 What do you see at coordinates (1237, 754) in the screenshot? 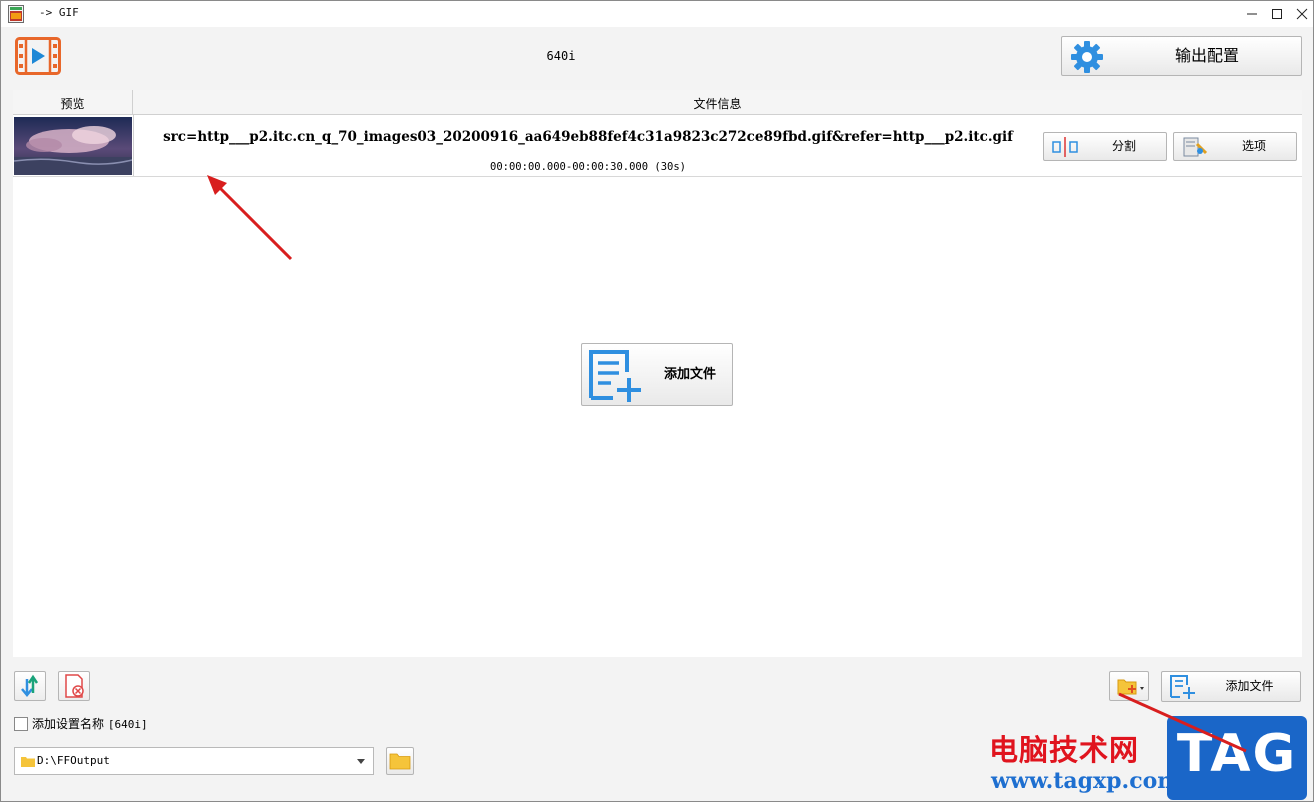
I see `watermark-tag-text: TAG` at bounding box center [1237, 754].